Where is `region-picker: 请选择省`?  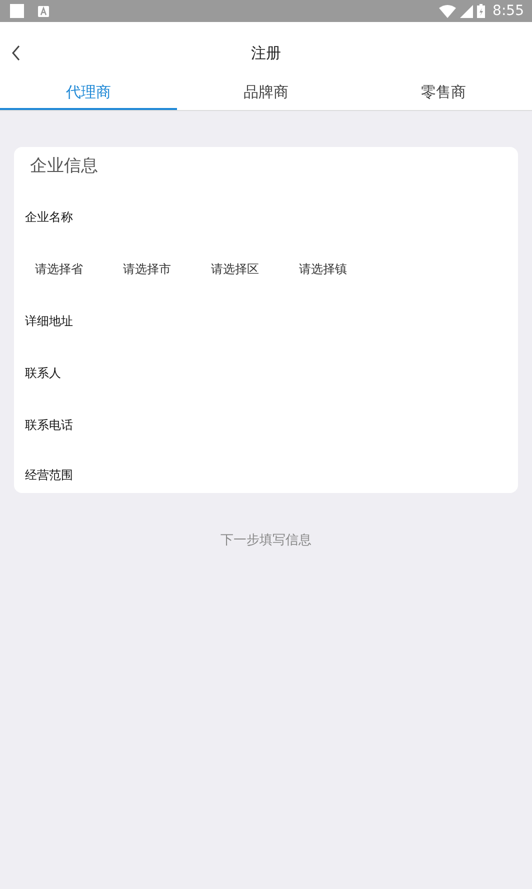 region-picker: 请选择省 is located at coordinates (79, 269).